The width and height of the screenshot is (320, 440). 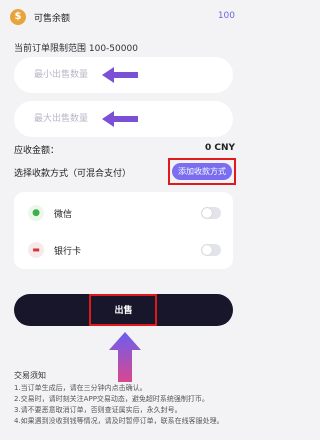 What do you see at coordinates (226, 16) in the screenshot?
I see `balance-value: 100` at bounding box center [226, 16].